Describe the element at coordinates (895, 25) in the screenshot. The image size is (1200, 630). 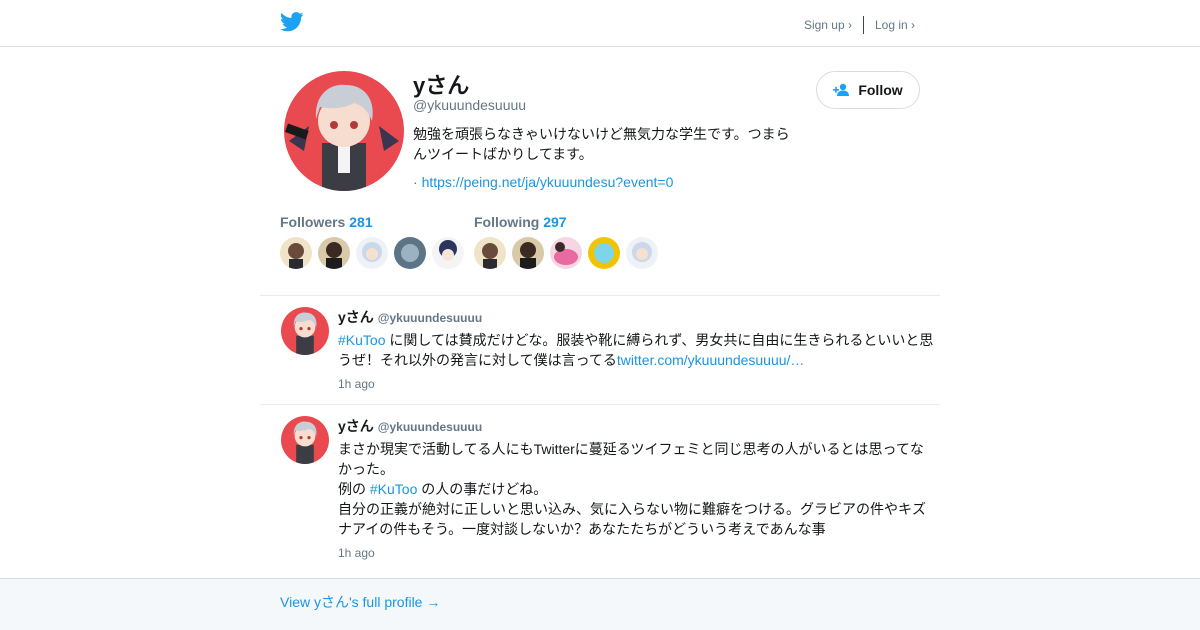
I see `login-link: Log in ›` at that location.